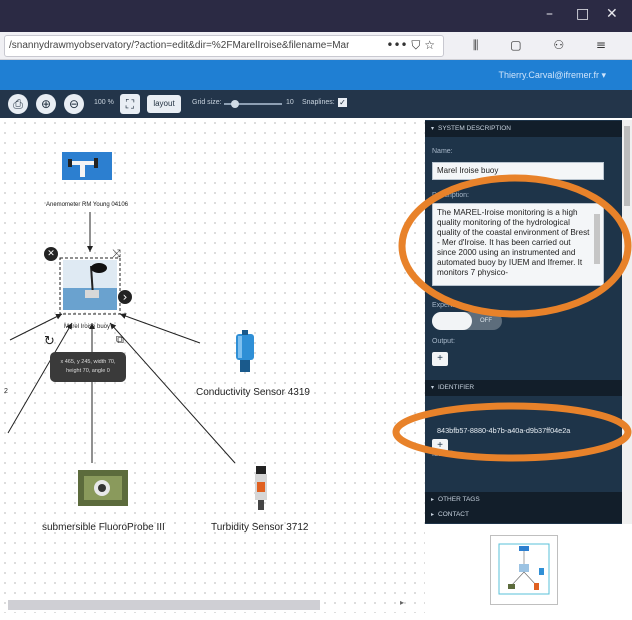 This screenshot has width=632, height=620. I want to click on page-actions-icon: ••• ⛉ ☆, so click(410, 45).